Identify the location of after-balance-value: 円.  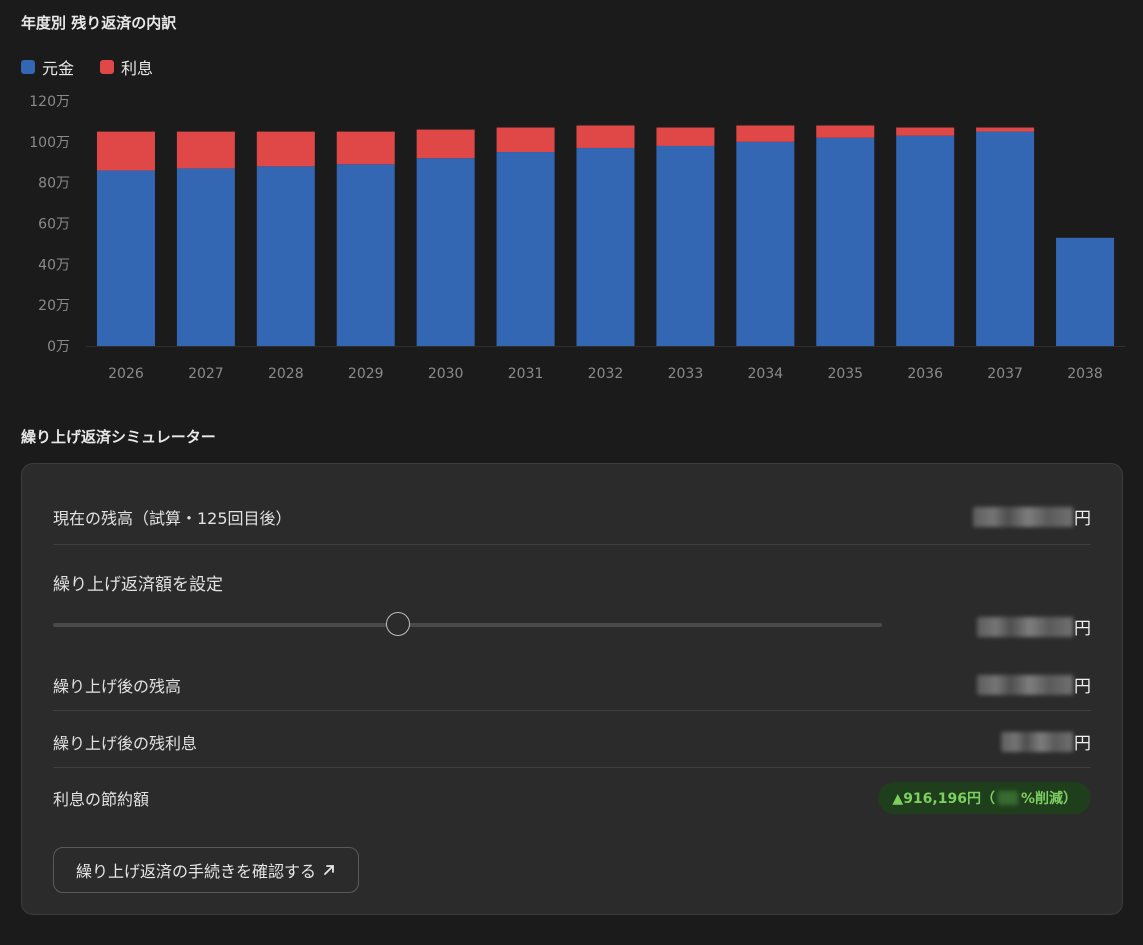
(1034, 684).